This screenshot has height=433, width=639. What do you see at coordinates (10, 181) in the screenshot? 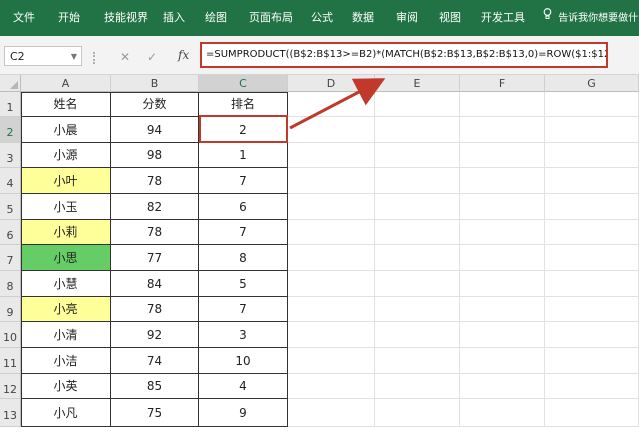
I see `row-header-4: 4` at bounding box center [10, 181].